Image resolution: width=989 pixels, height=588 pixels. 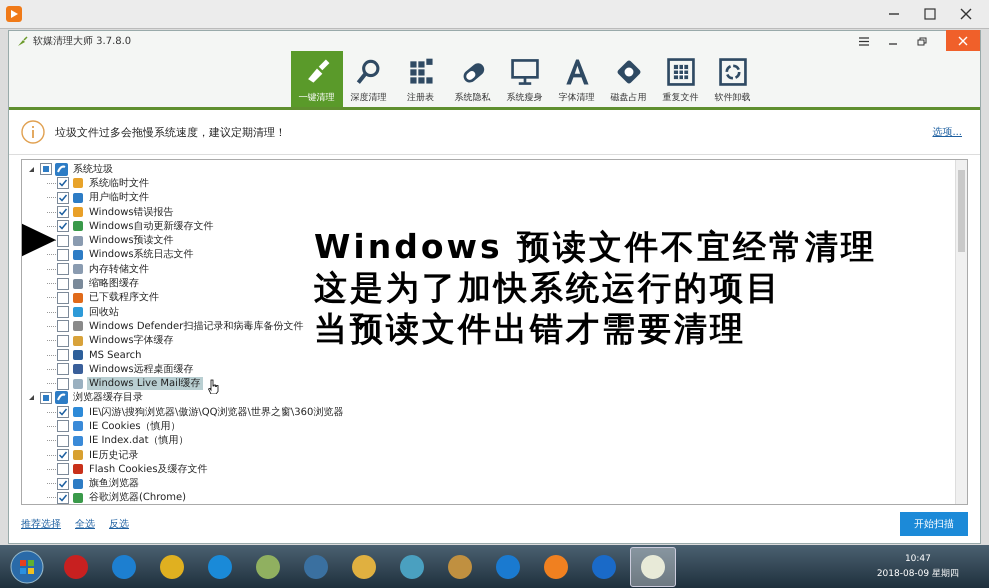 What do you see at coordinates (85, 524) in the screenshot?
I see `selection-link: 全选` at bounding box center [85, 524].